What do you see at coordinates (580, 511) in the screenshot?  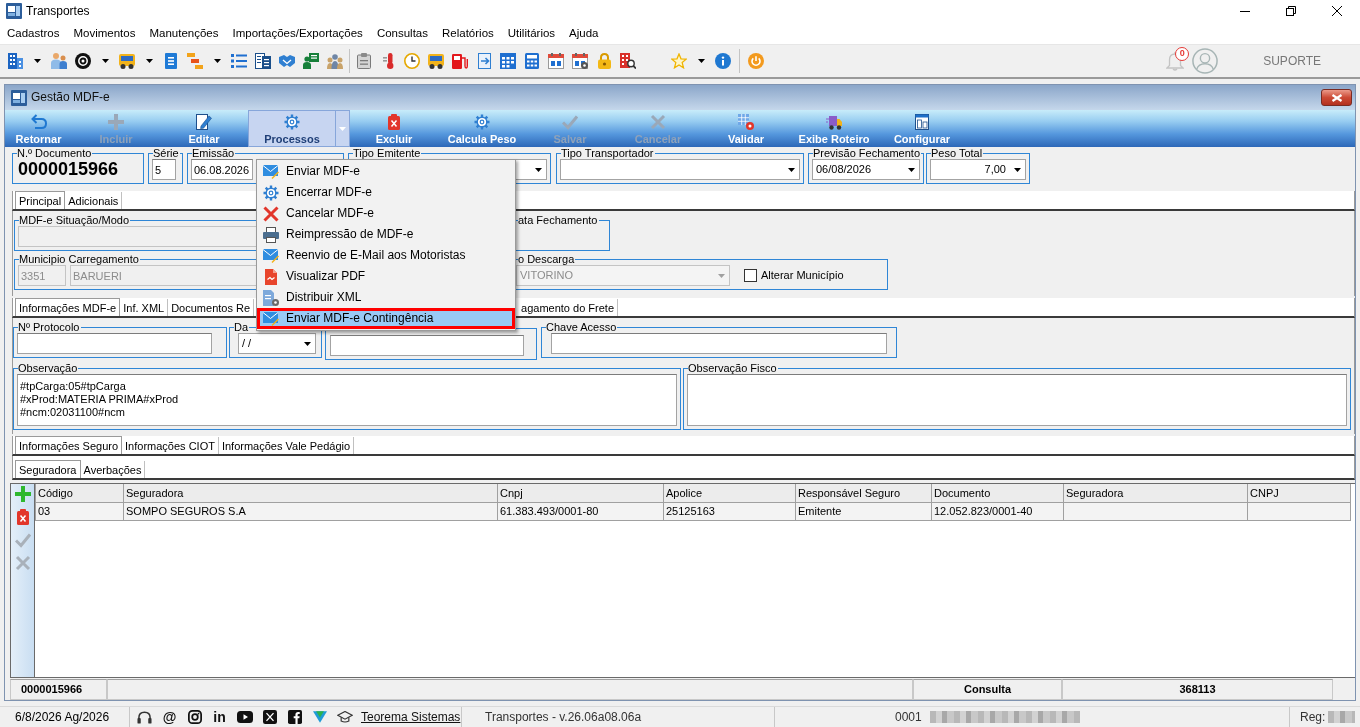 I see `table-cell: 61.383.493/0001-80` at bounding box center [580, 511].